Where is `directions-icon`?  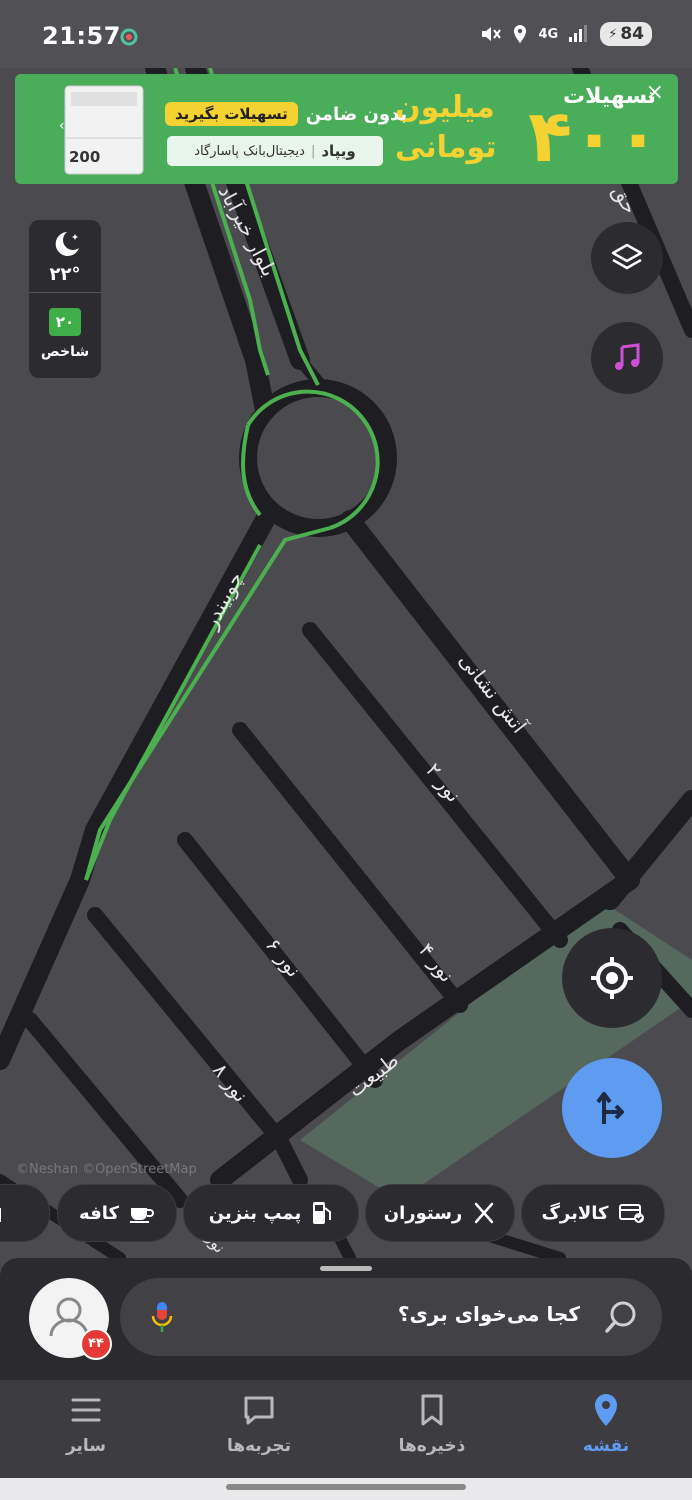 directions-icon is located at coordinates (610, 1108).